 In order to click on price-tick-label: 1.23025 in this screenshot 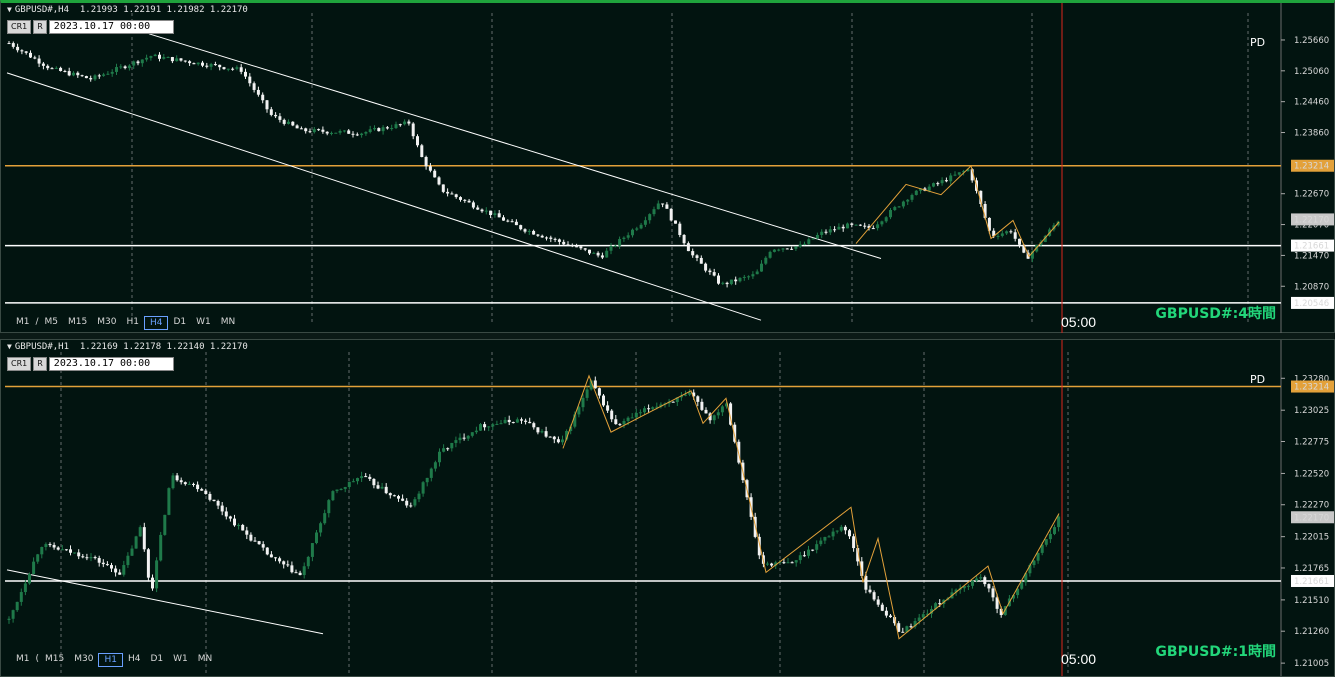, I will do `click(1311, 411)`.